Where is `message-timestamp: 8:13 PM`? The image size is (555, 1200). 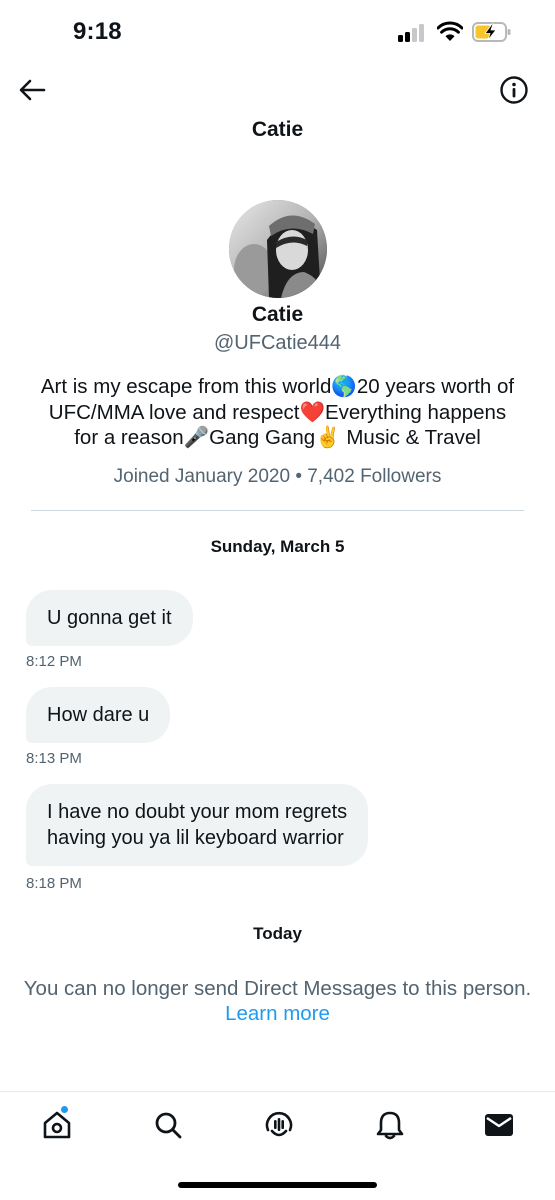
message-timestamp: 8:13 PM is located at coordinates (54, 758).